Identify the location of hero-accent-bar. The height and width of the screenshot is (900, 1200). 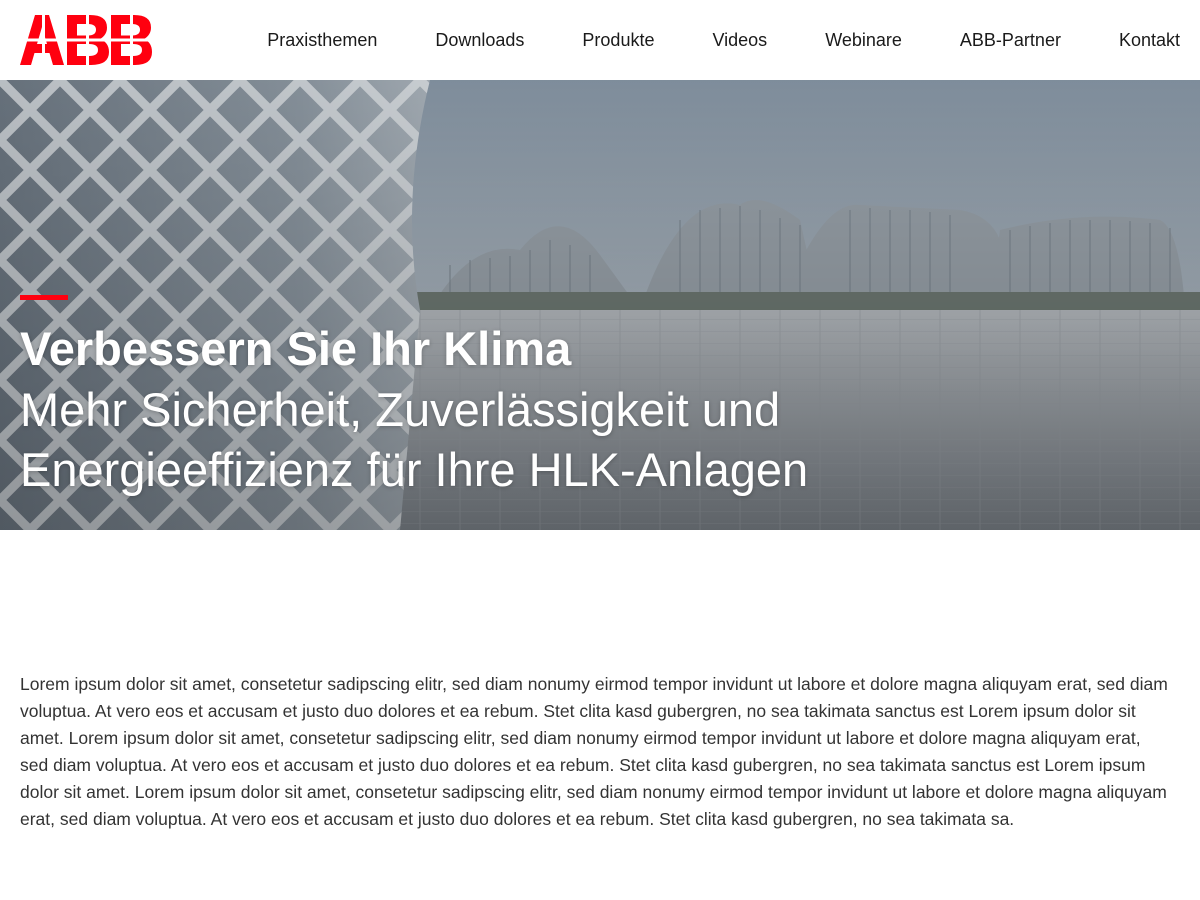
(44, 297).